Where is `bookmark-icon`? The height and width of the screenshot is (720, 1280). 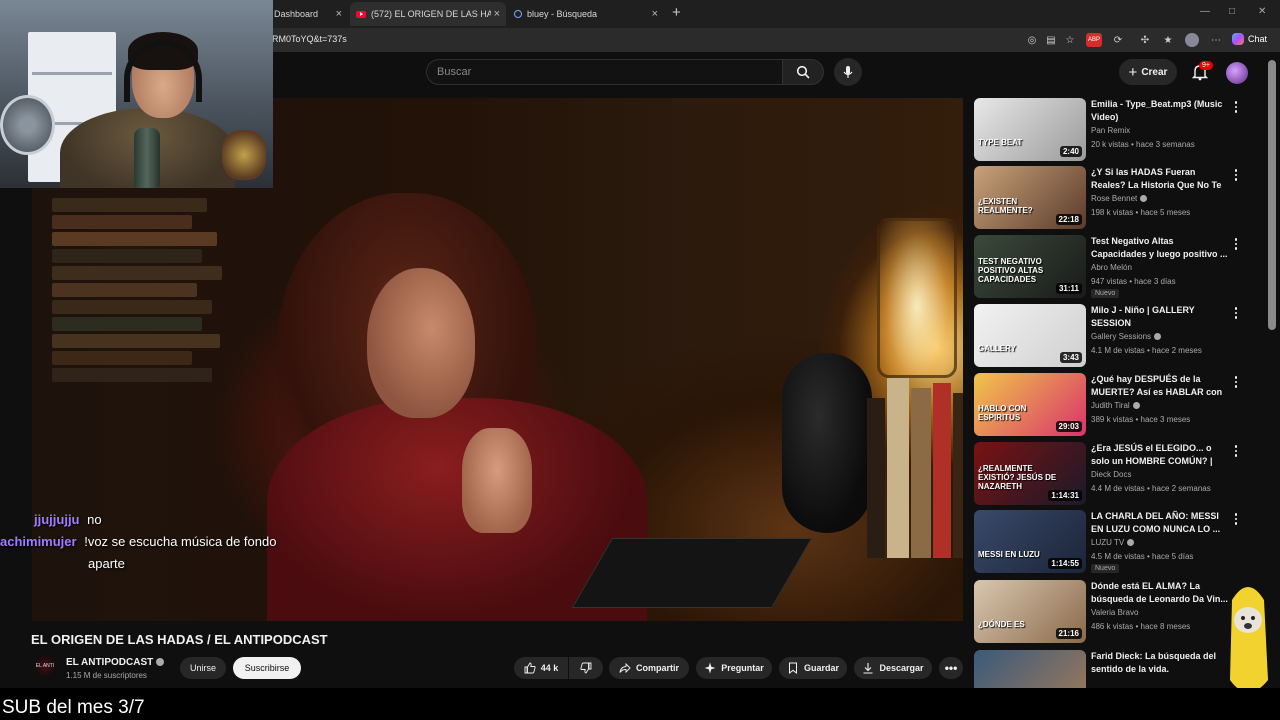
bookmark-icon is located at coordinates (792, 668).